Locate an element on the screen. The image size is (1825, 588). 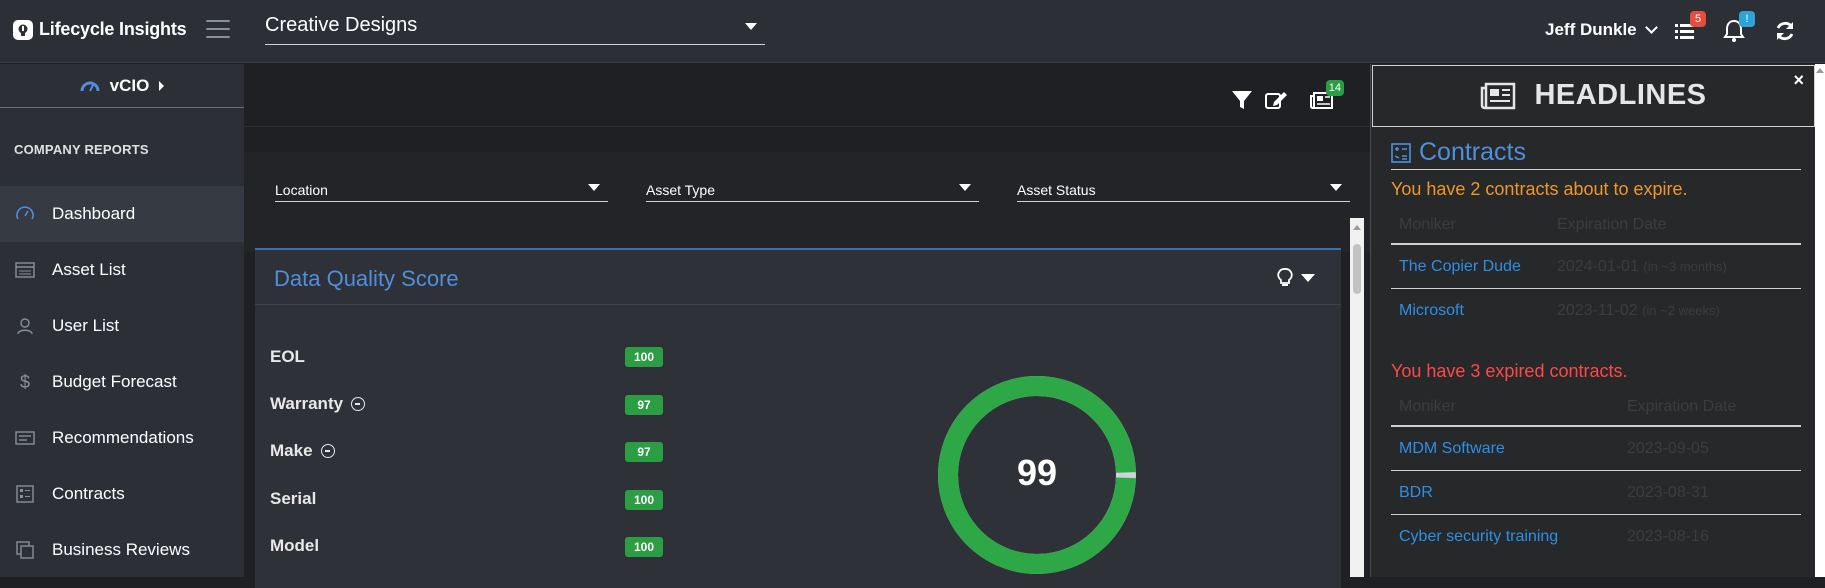
location-filter-label: Location is located at coordinates (301, 190).